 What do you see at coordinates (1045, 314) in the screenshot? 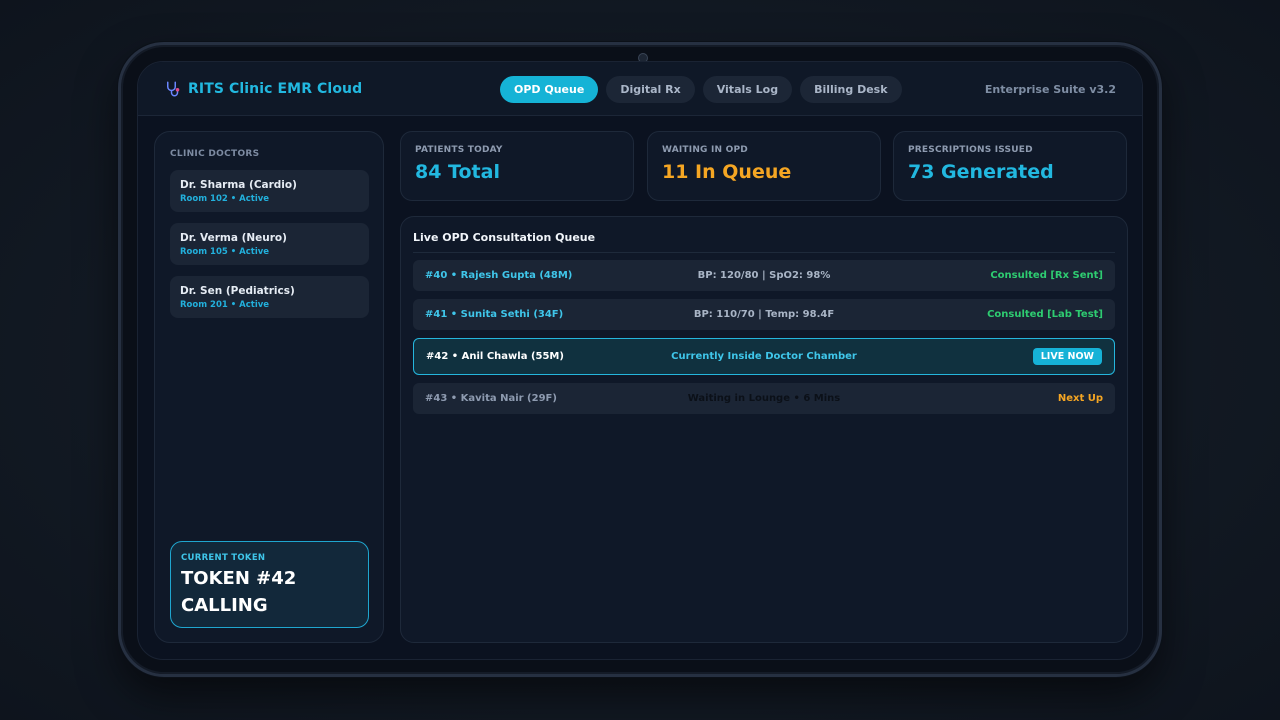
I see `status-text: Consulted [Lab Test]` at bounding box center [1045, 314].